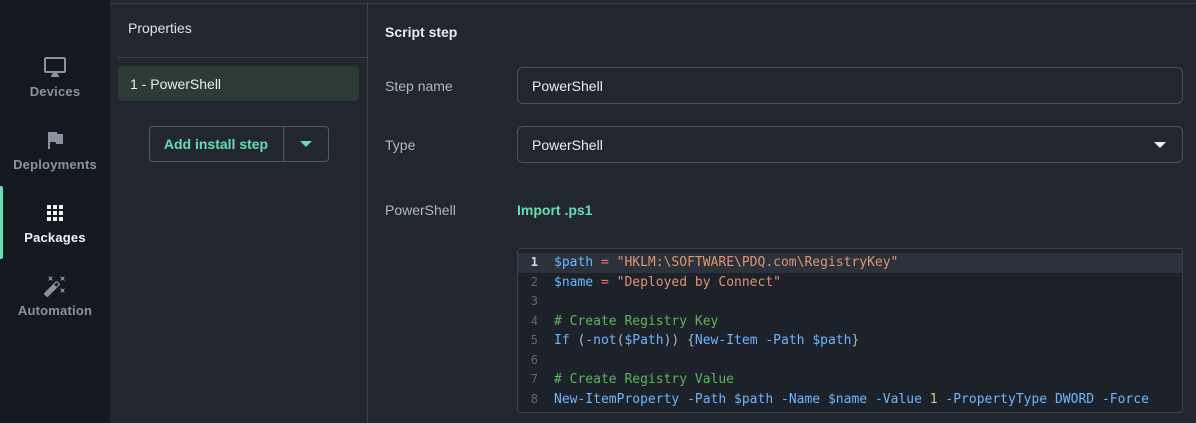 The image size is (1196, 423). What do you see at coordinates (216, 144) in the screenshot?
I see `add-install-step-label: Add install step` at bounding box center [216, 144].